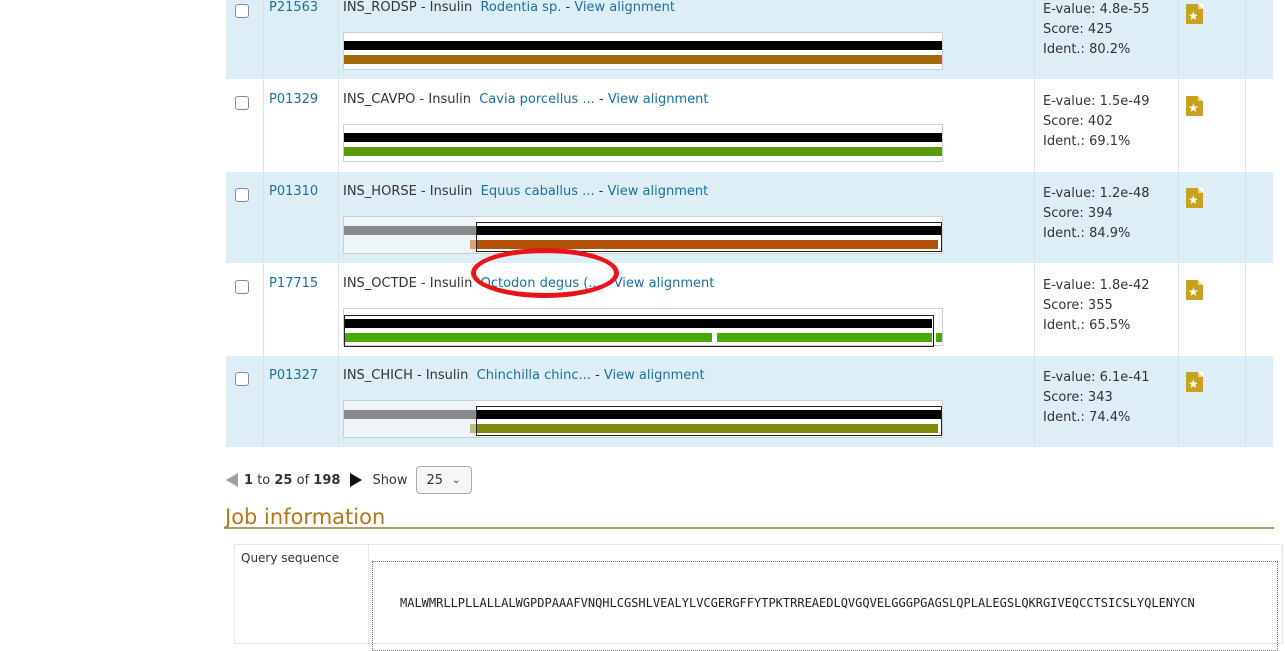 The image size is (1285, 651). Describe the element at coordinates (1096, 377) in the screenshot. I see `evalue: E-value: 6.1e-41` at that location.